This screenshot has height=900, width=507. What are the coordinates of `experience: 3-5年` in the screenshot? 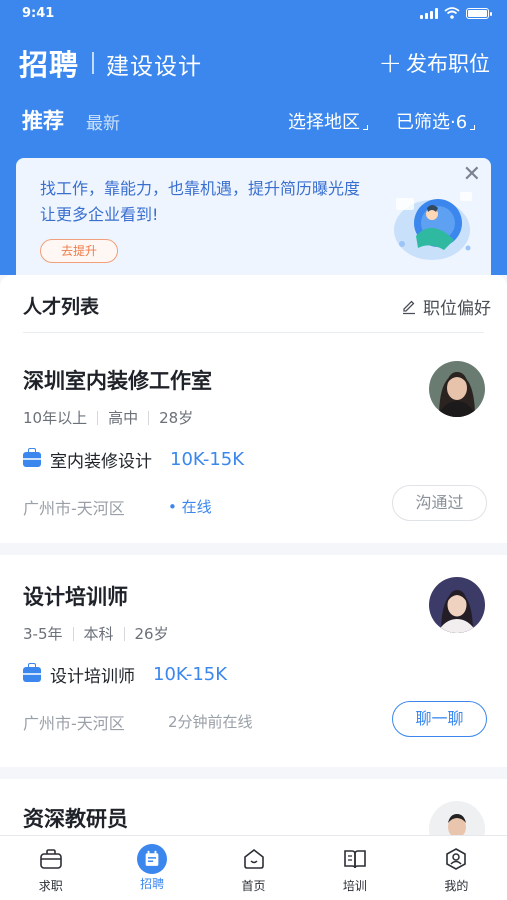 It's located at (43, 634).